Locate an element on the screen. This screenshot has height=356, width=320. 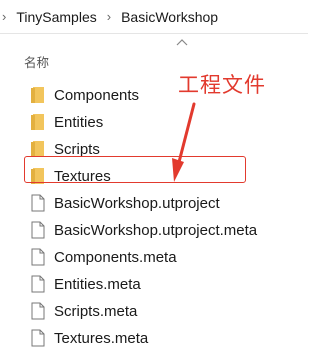
list-item-file: Scripts.meta is located at coordinates (83, 311).